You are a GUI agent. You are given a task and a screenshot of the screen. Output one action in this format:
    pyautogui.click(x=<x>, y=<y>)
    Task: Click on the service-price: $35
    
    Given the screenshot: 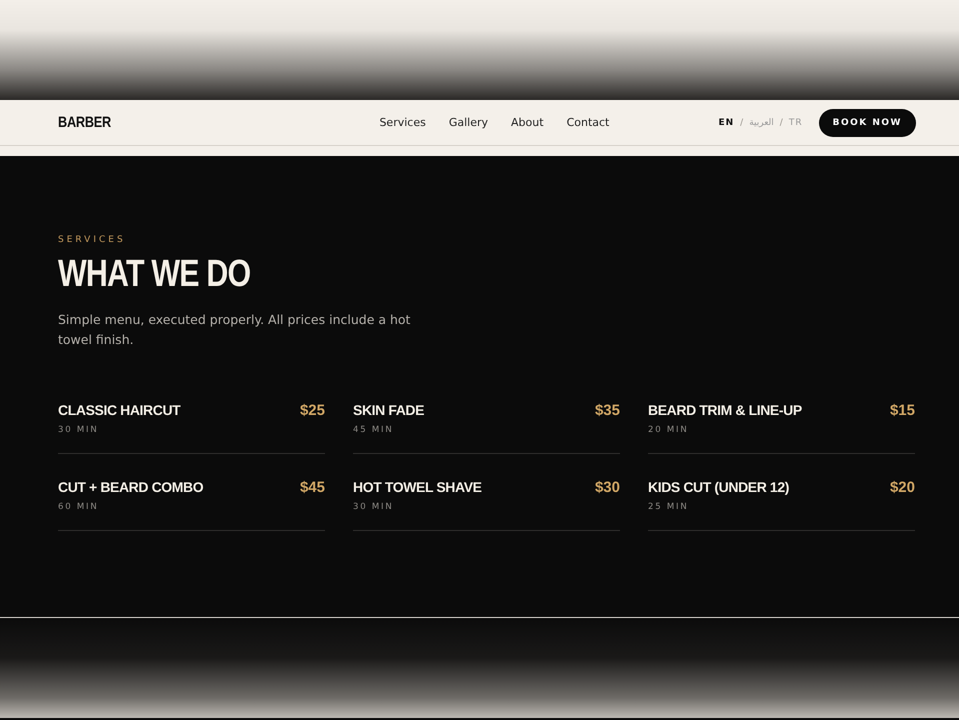 What is the action you would take?
    pyautogui.click(x=607, y=410)
    